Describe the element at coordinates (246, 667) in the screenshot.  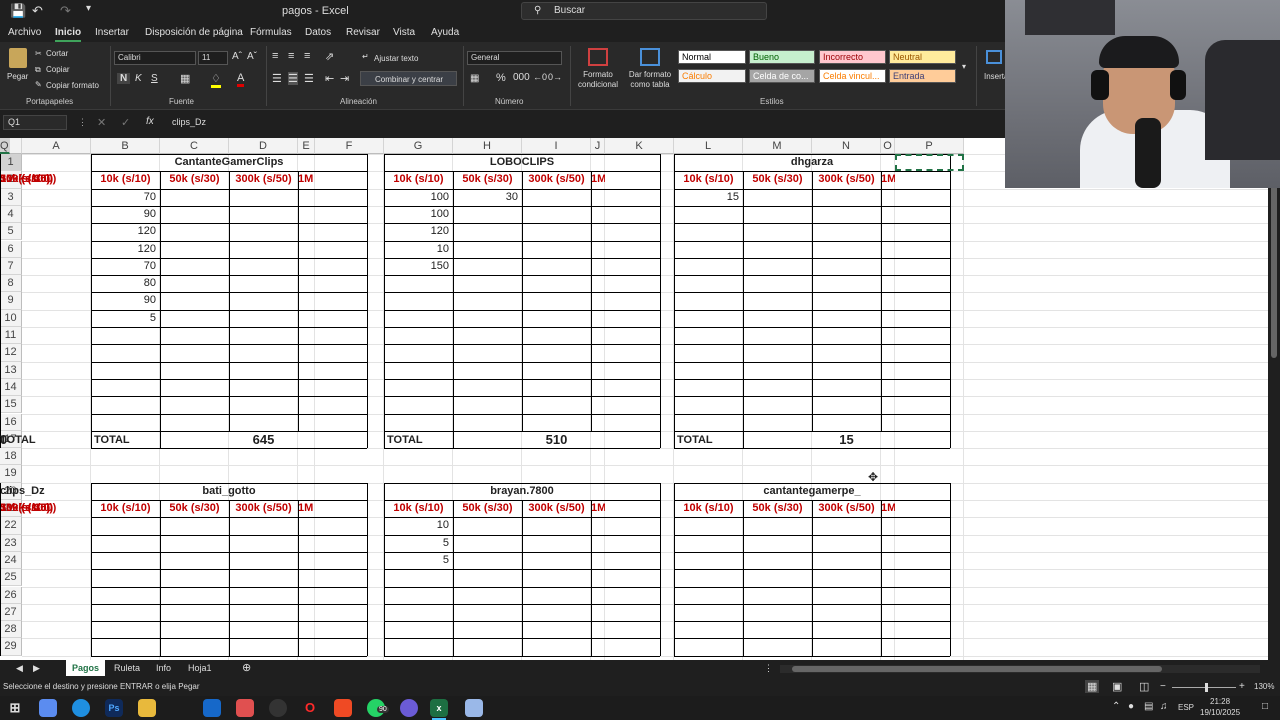
I see `add-sheet-icon: ⊕` at that location.